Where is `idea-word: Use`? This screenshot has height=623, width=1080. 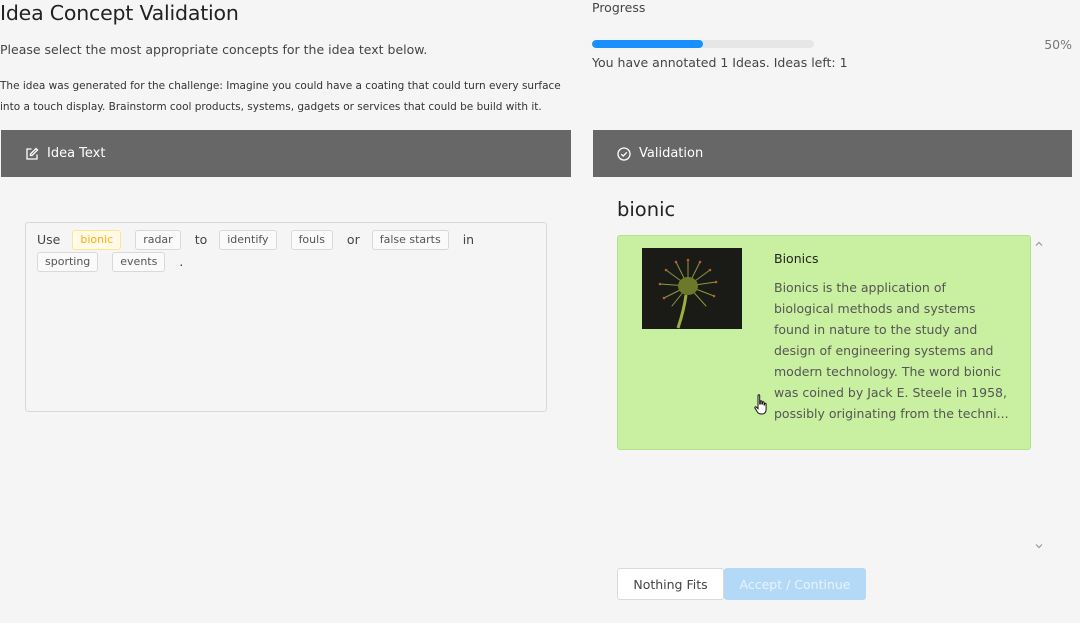
idea-word: Use is located at coordinates (49, 239).